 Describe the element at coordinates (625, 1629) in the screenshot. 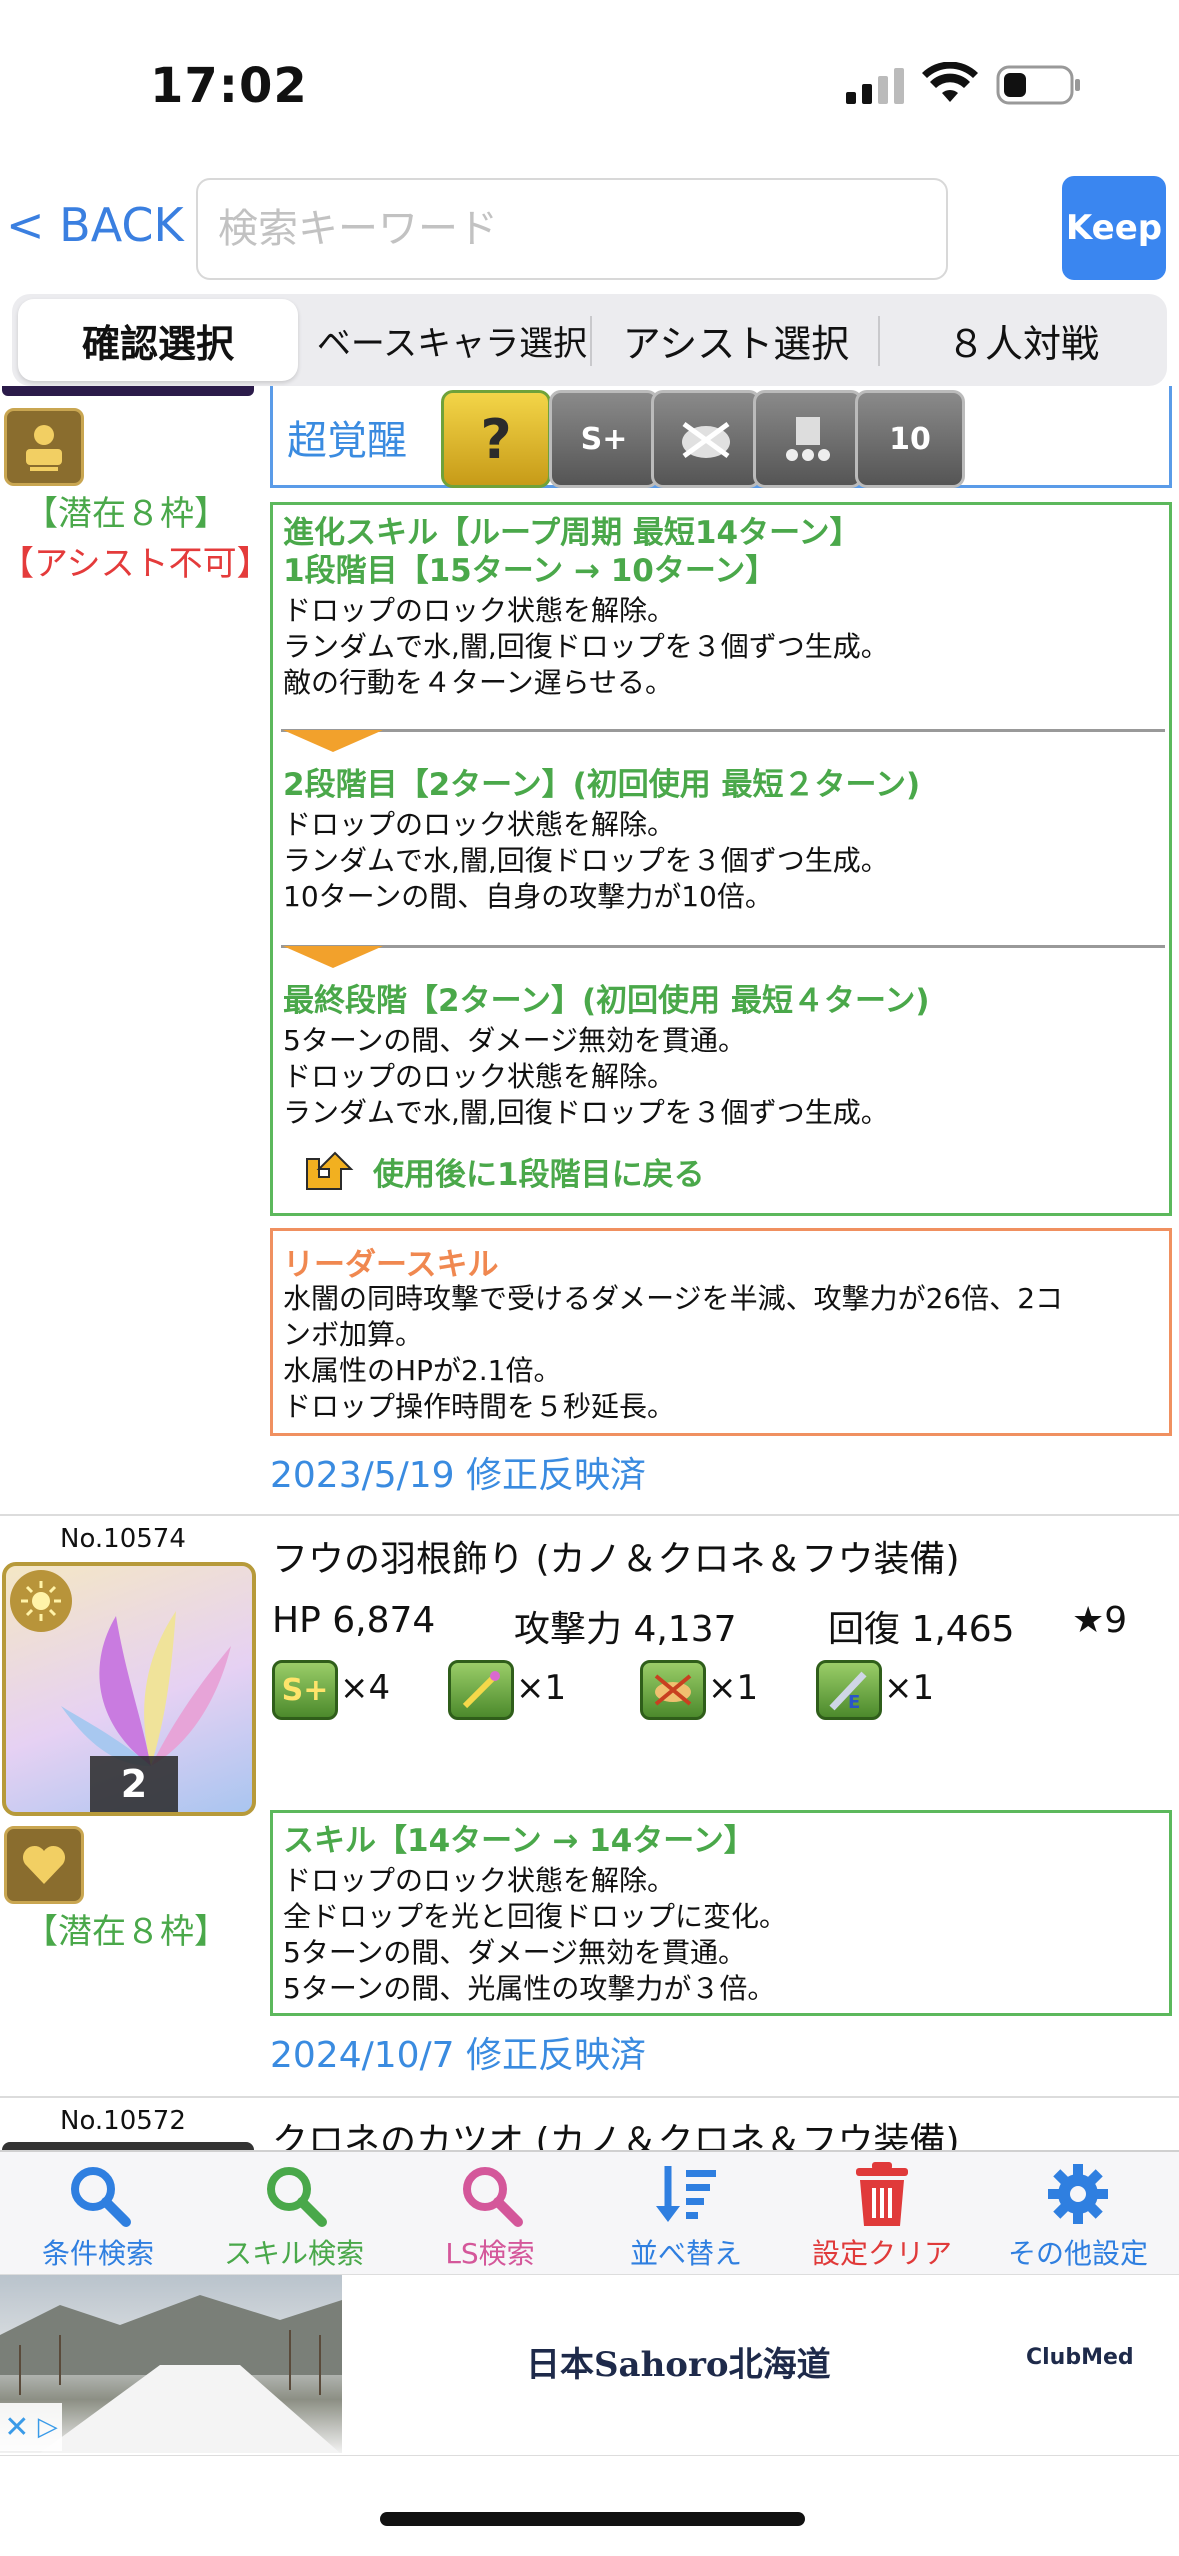

I see `atk-stat: 攻撃力 4,137` at that location.